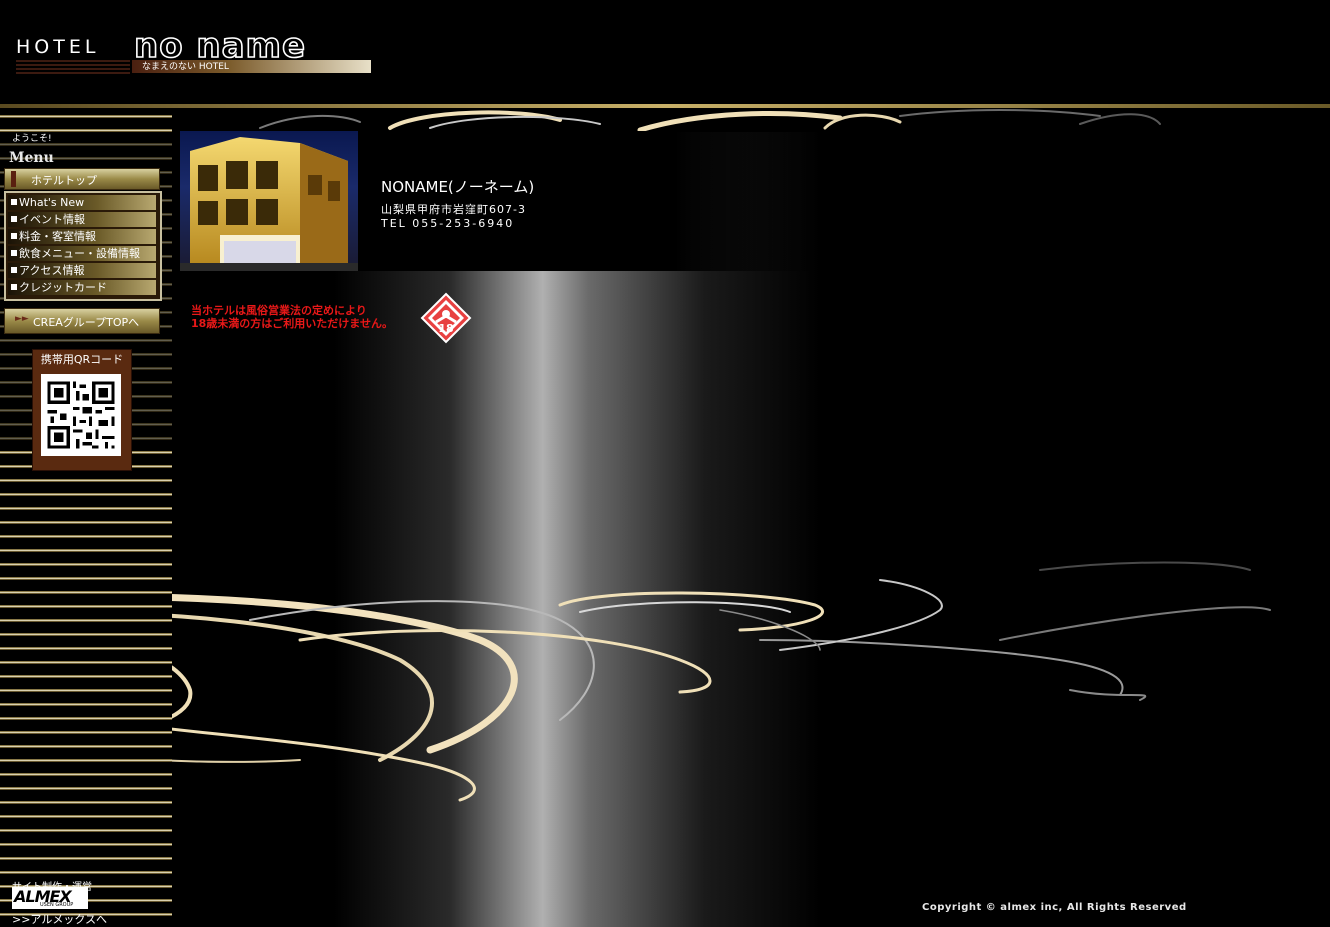 The image size is (1330, 927). What do you see at coordinates (32, 139) in the screenshot?
I see `welcome-text: ようこそ!` at bounding box center [32, 139].